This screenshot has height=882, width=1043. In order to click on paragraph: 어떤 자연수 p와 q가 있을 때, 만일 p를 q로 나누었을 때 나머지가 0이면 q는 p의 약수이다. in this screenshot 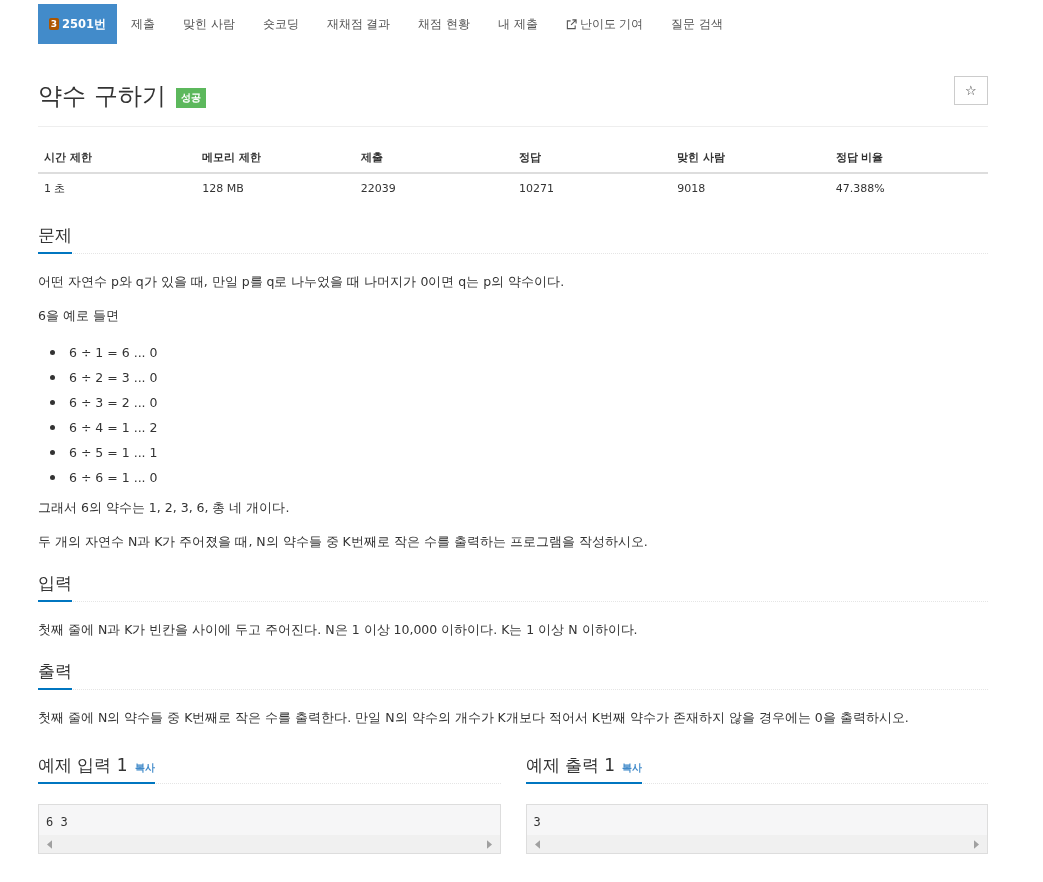, I will do `click(302, 282)`.